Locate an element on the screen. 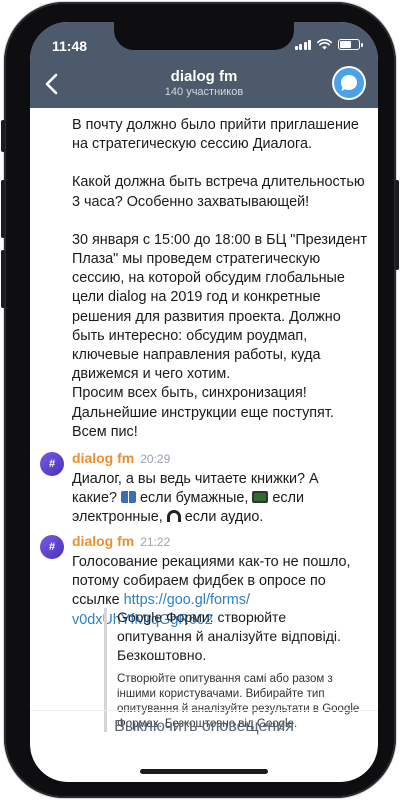  book-icon is located at coordinates (128, 497).